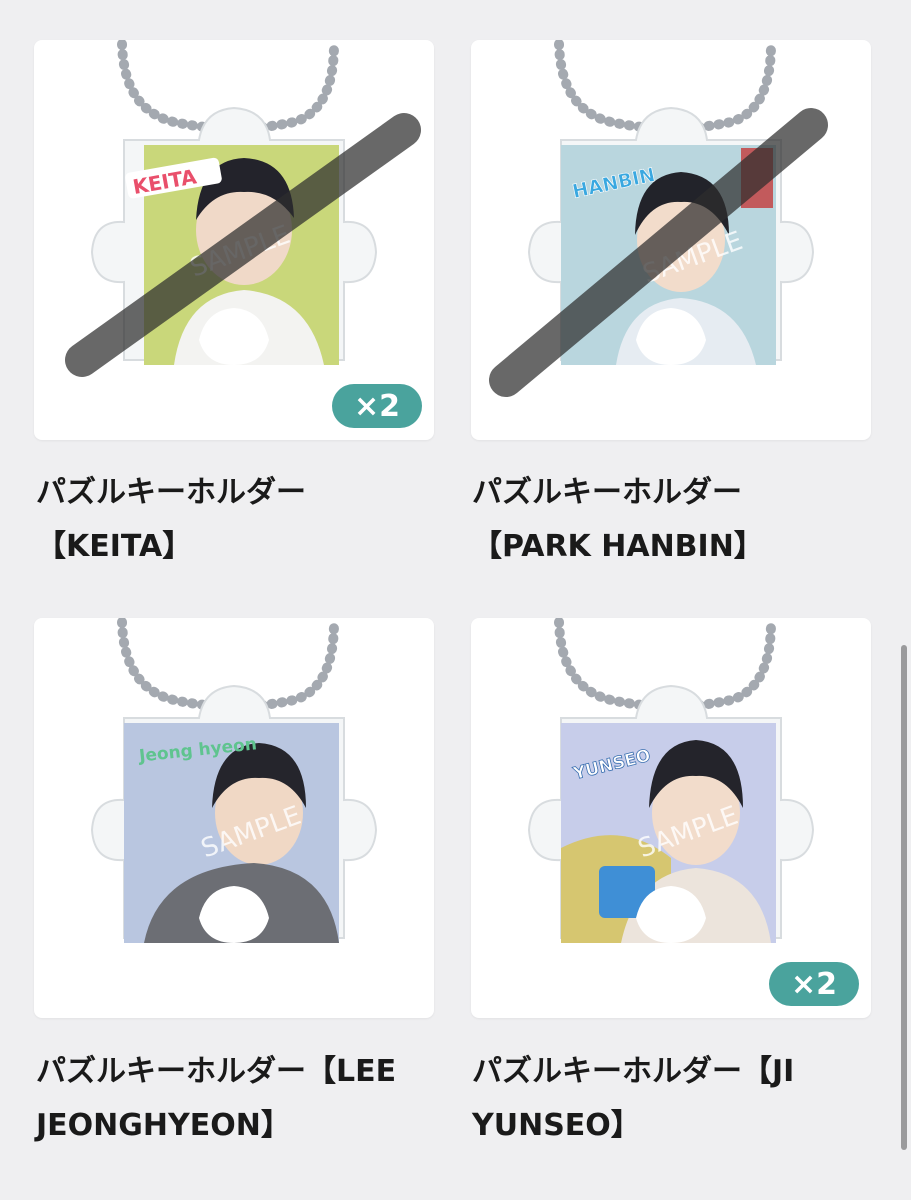 The image size is (911, 1200). I want to click on product-card-lee-jeonghyeon: Jeong hyeon SAMPLE, so click(234, 818).